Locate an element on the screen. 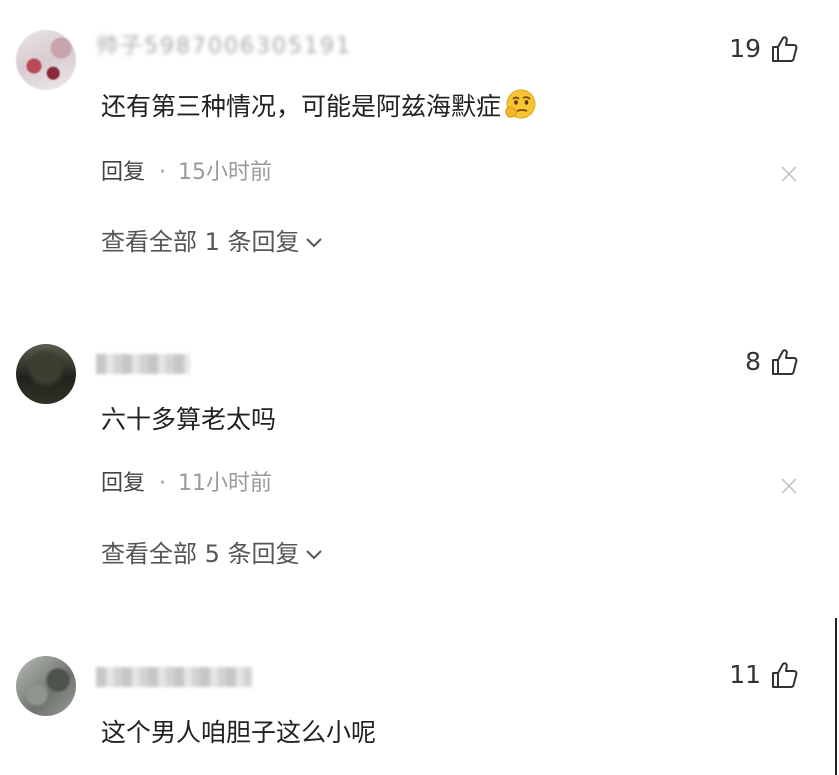 The image size is (839, 775). comment-meta: 回复 · 15小时前 is located at coordinates (186, 173).